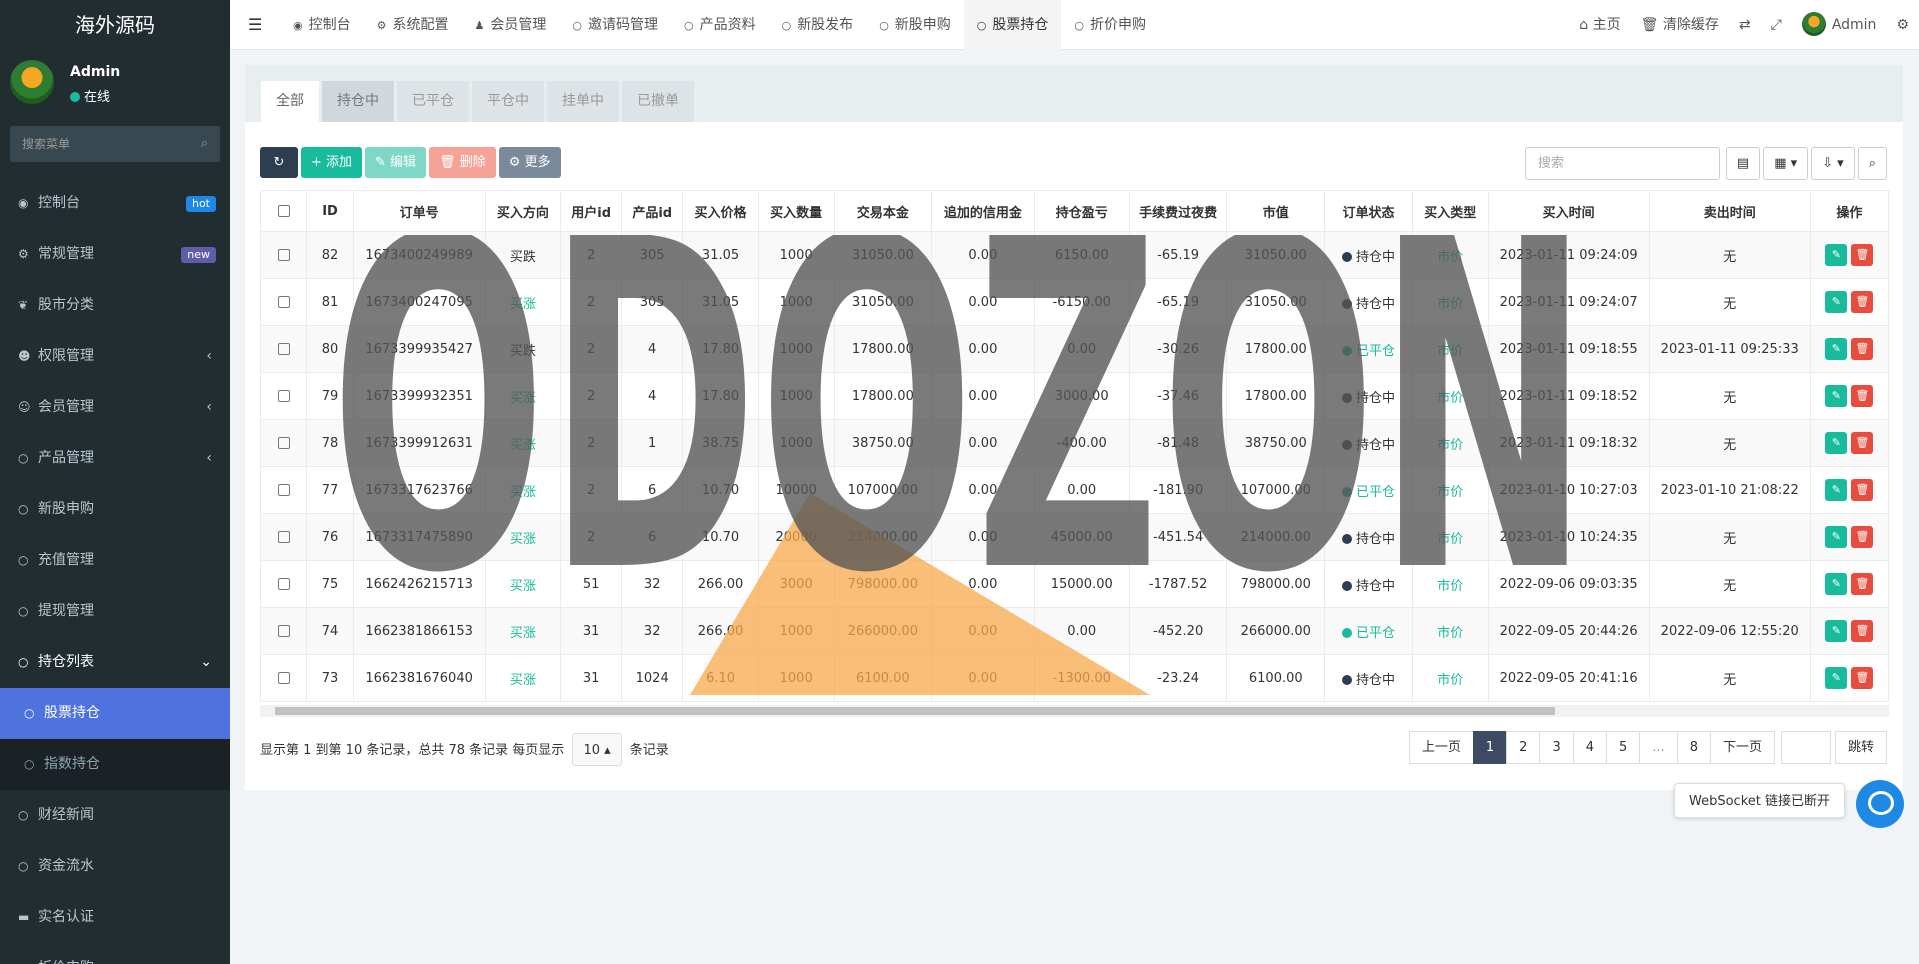 This screenshot has width=1919, height=964. I want to click on select-all-checkbox, so click(283, 211).